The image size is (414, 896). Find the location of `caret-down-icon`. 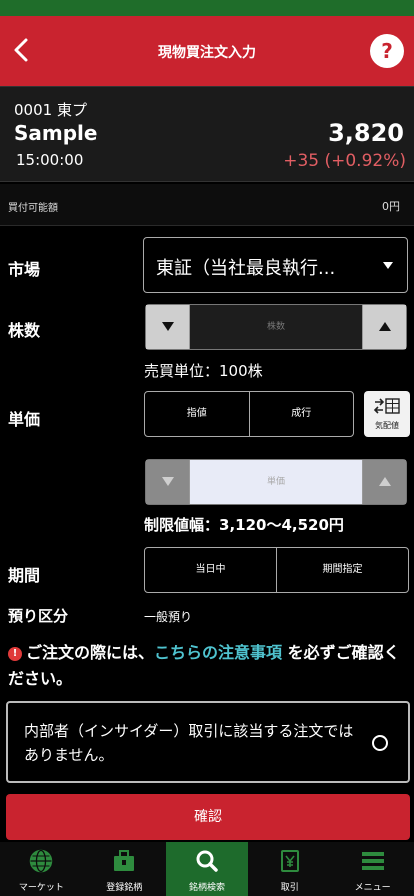

caret-down-icon is located at coordinates (388, 265).